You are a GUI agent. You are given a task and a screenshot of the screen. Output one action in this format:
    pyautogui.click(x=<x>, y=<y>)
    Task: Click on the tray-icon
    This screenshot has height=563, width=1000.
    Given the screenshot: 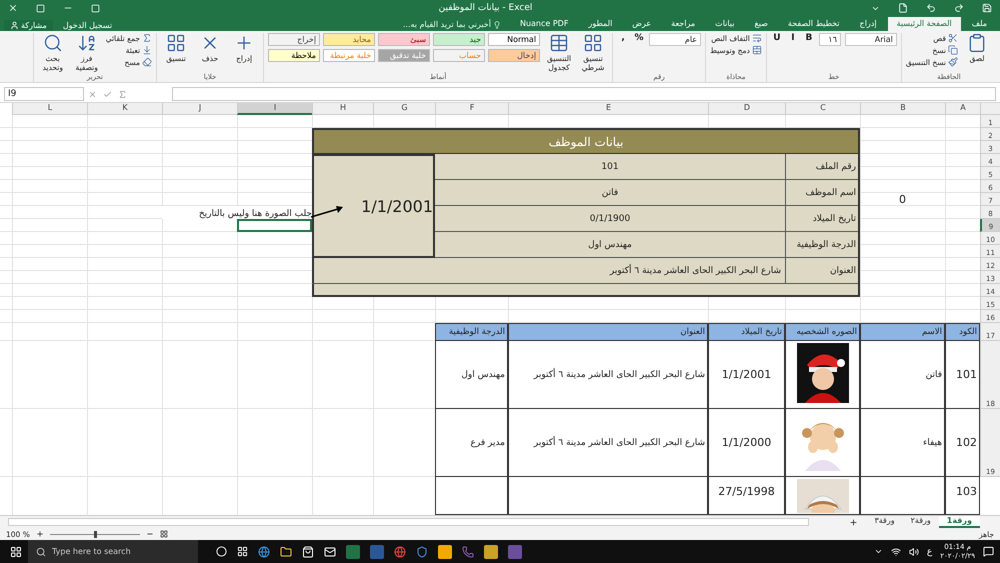 What is the action you would take?
    pyautogui.click(x=878, y=551)
    